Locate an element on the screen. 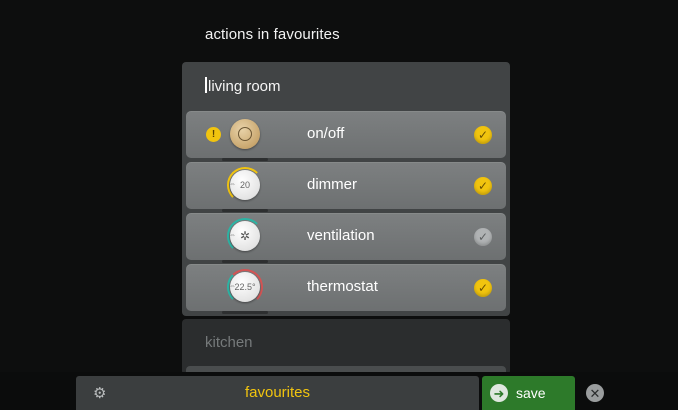 This screenshot has width=678, height=410. action-row-on-off: ! on/off ✓ is located at coordinates (346, 136).